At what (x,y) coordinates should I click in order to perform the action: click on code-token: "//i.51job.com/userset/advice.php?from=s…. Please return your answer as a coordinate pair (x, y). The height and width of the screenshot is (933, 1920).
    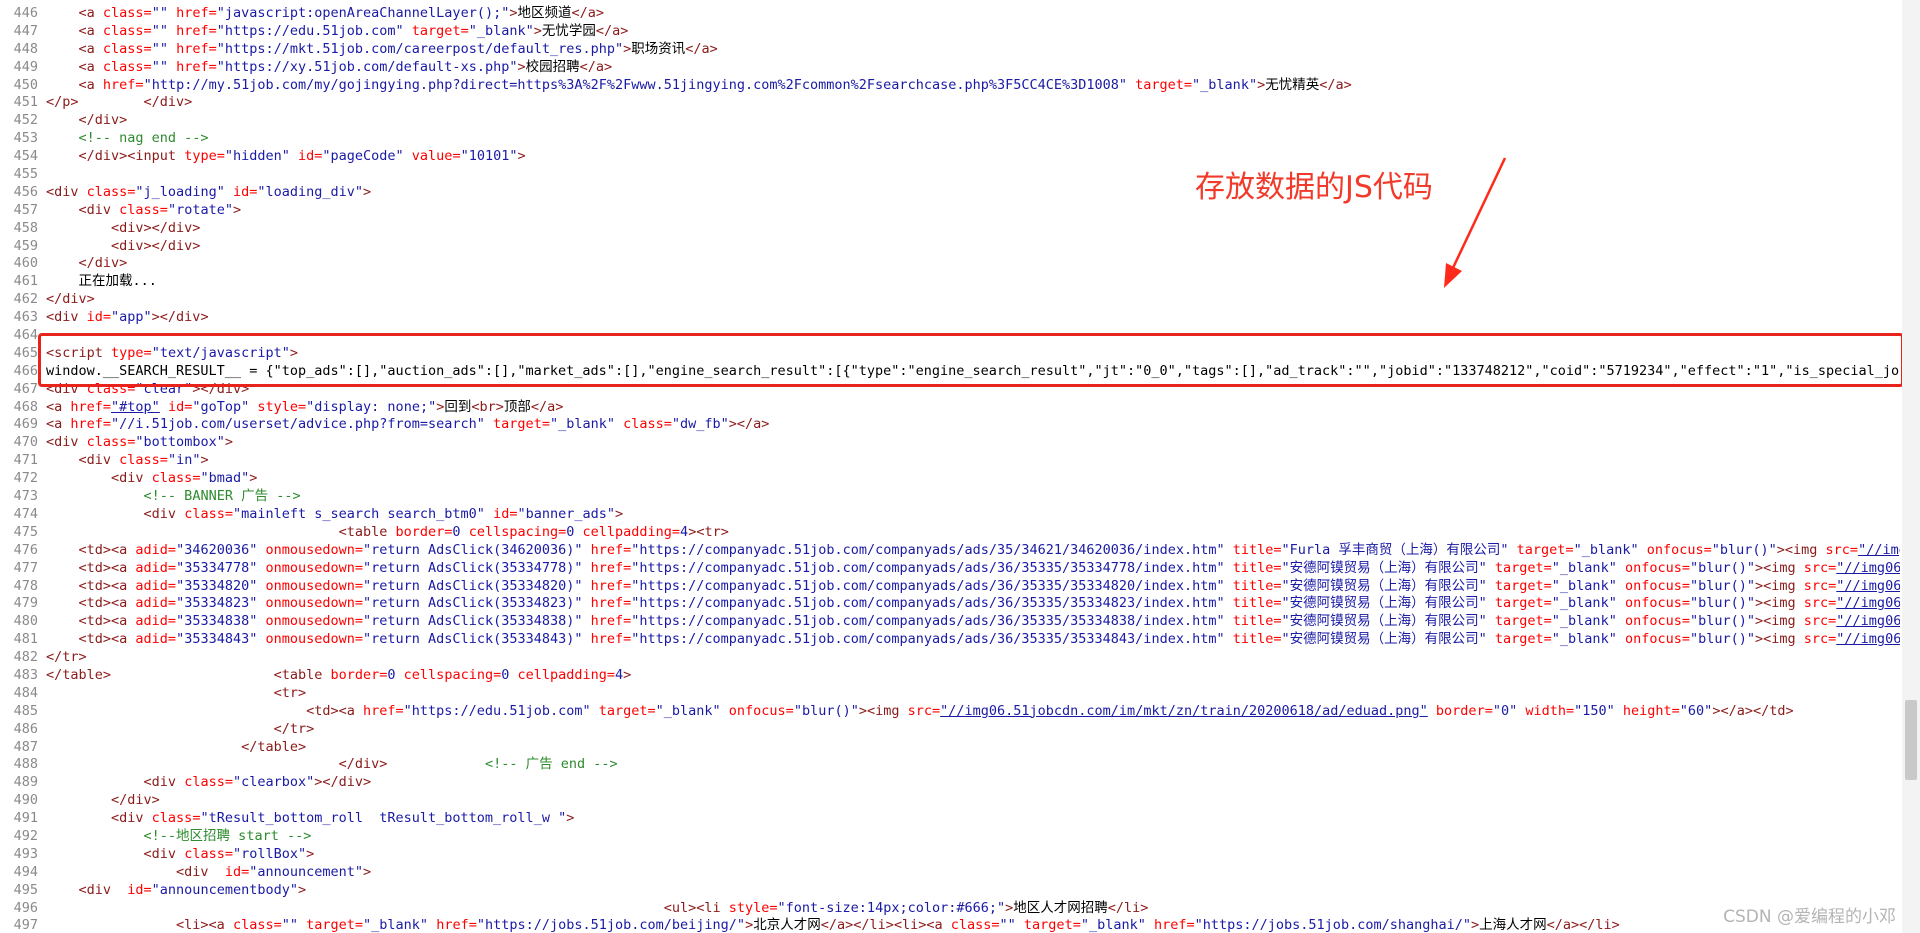
    Looking at the image, I should click on (298, 424).